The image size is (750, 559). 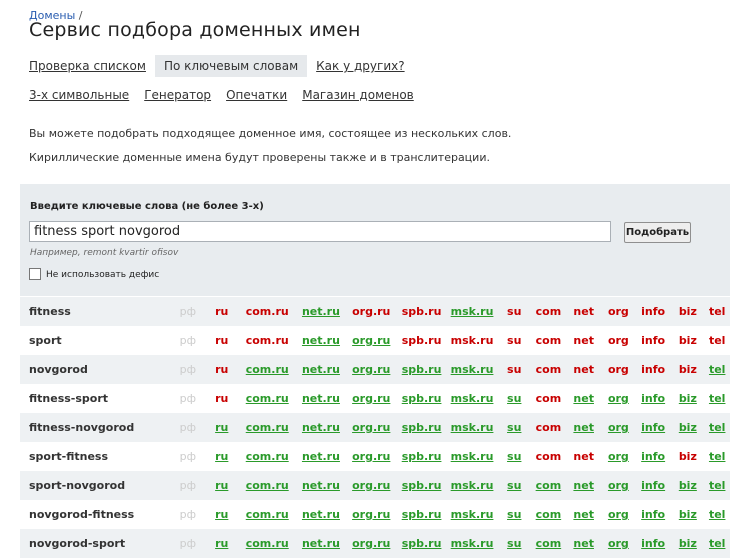 I want to click on tab-like-others: Как у других?, so click(x=360, y=66).